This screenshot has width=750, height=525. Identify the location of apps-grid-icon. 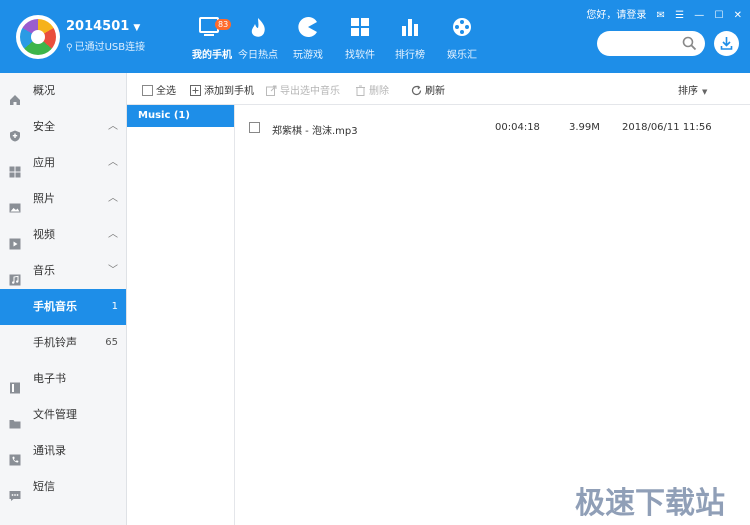
(360, 28).